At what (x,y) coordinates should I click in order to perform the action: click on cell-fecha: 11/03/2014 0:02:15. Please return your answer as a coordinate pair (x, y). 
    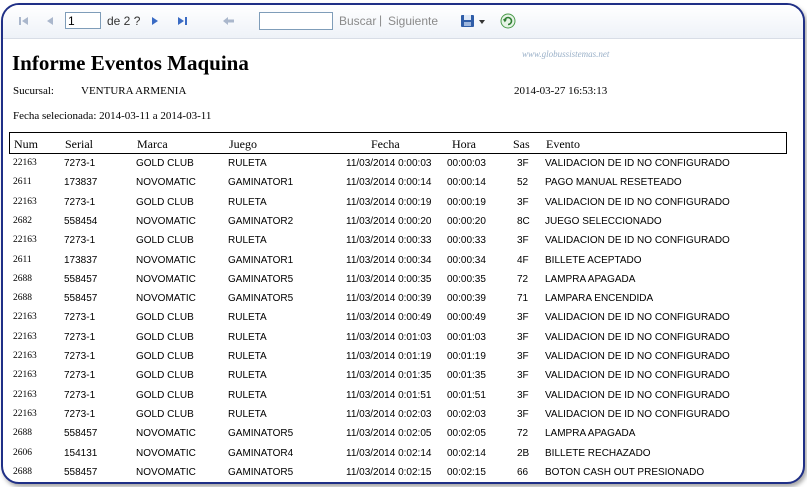
    Looking at the image, I should click on (389, 472).